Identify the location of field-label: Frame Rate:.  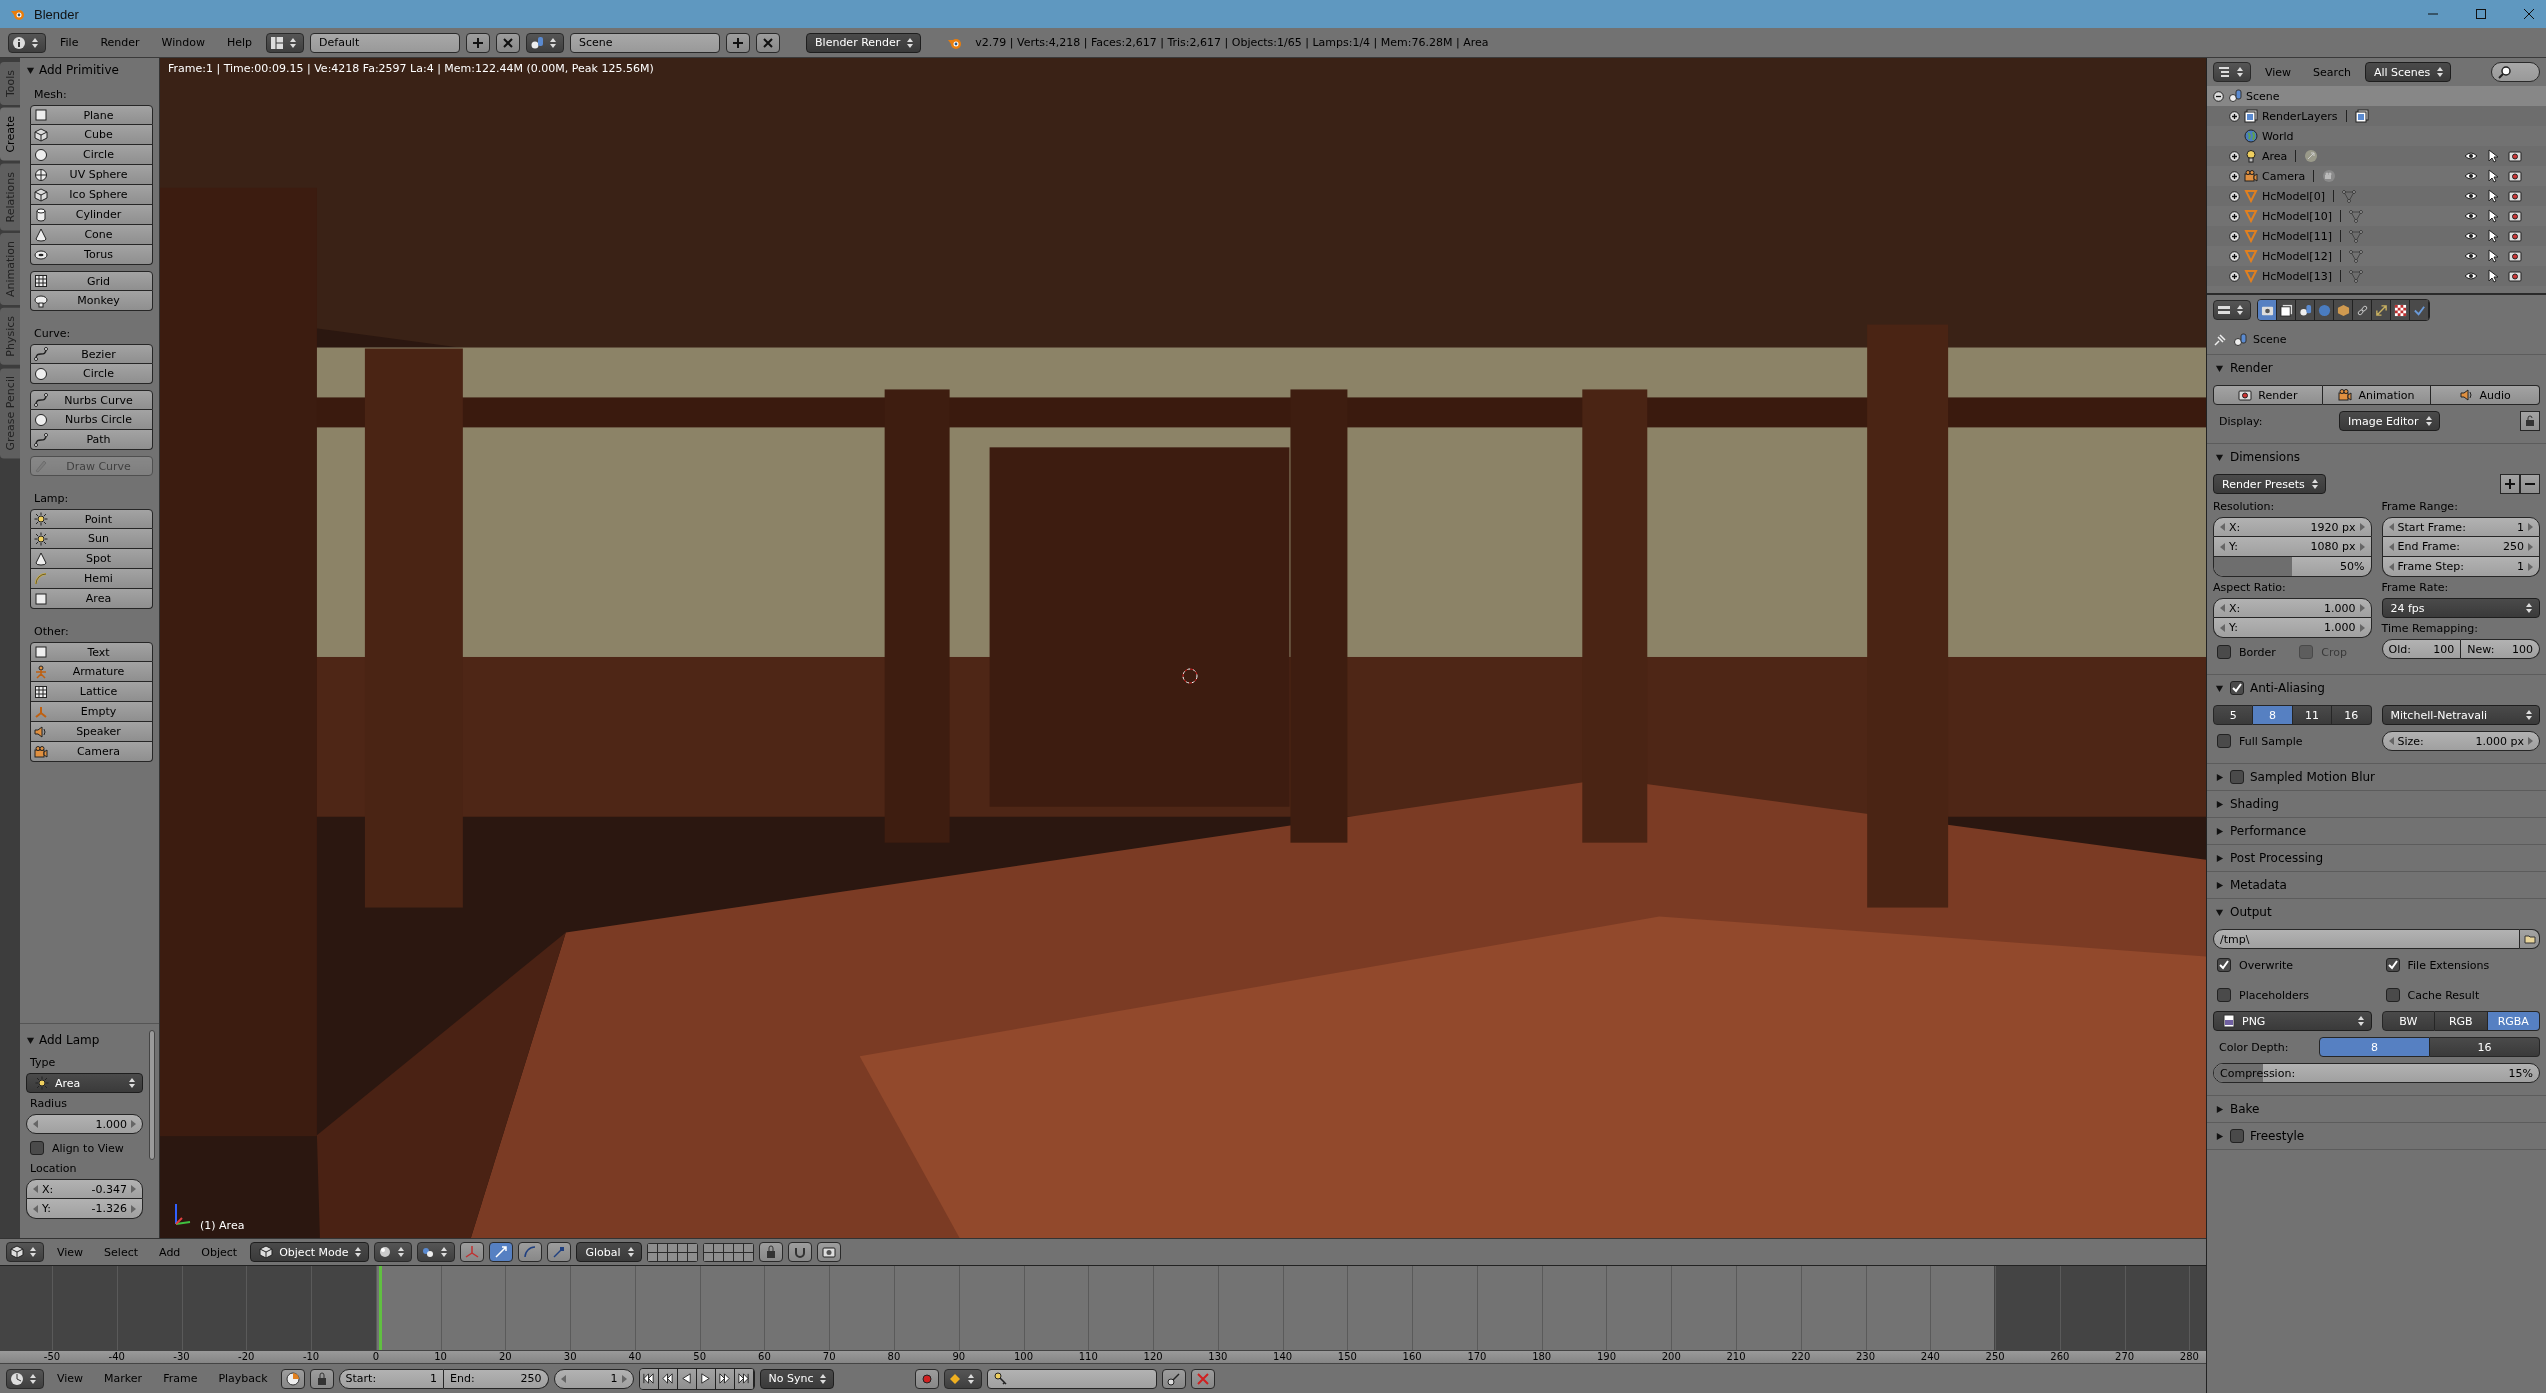
(2415, 587).